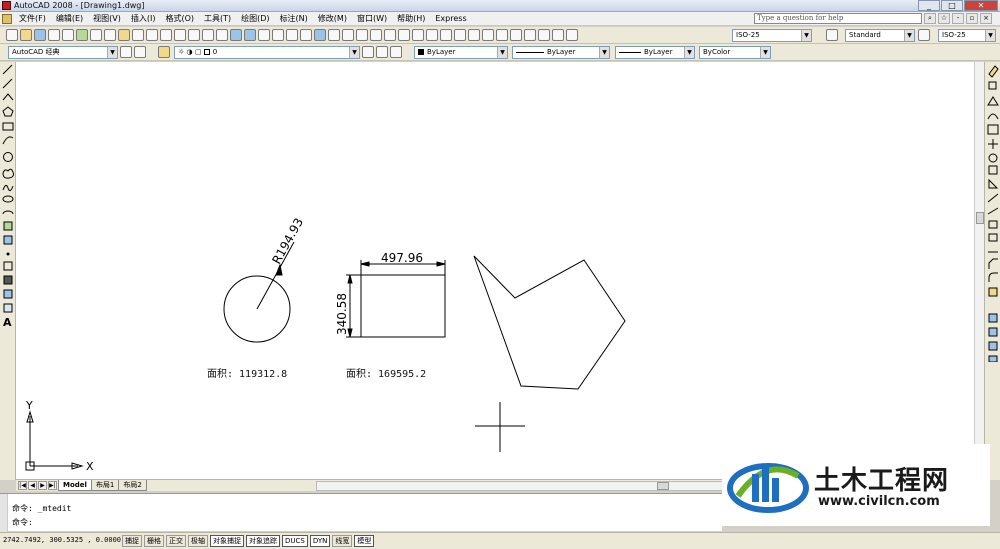 The image size is (1000, 549). What do you see at coordinates (474, 35) in the screenshot?
I see `continue-dimension-icon` at bounding box center [474, 35].